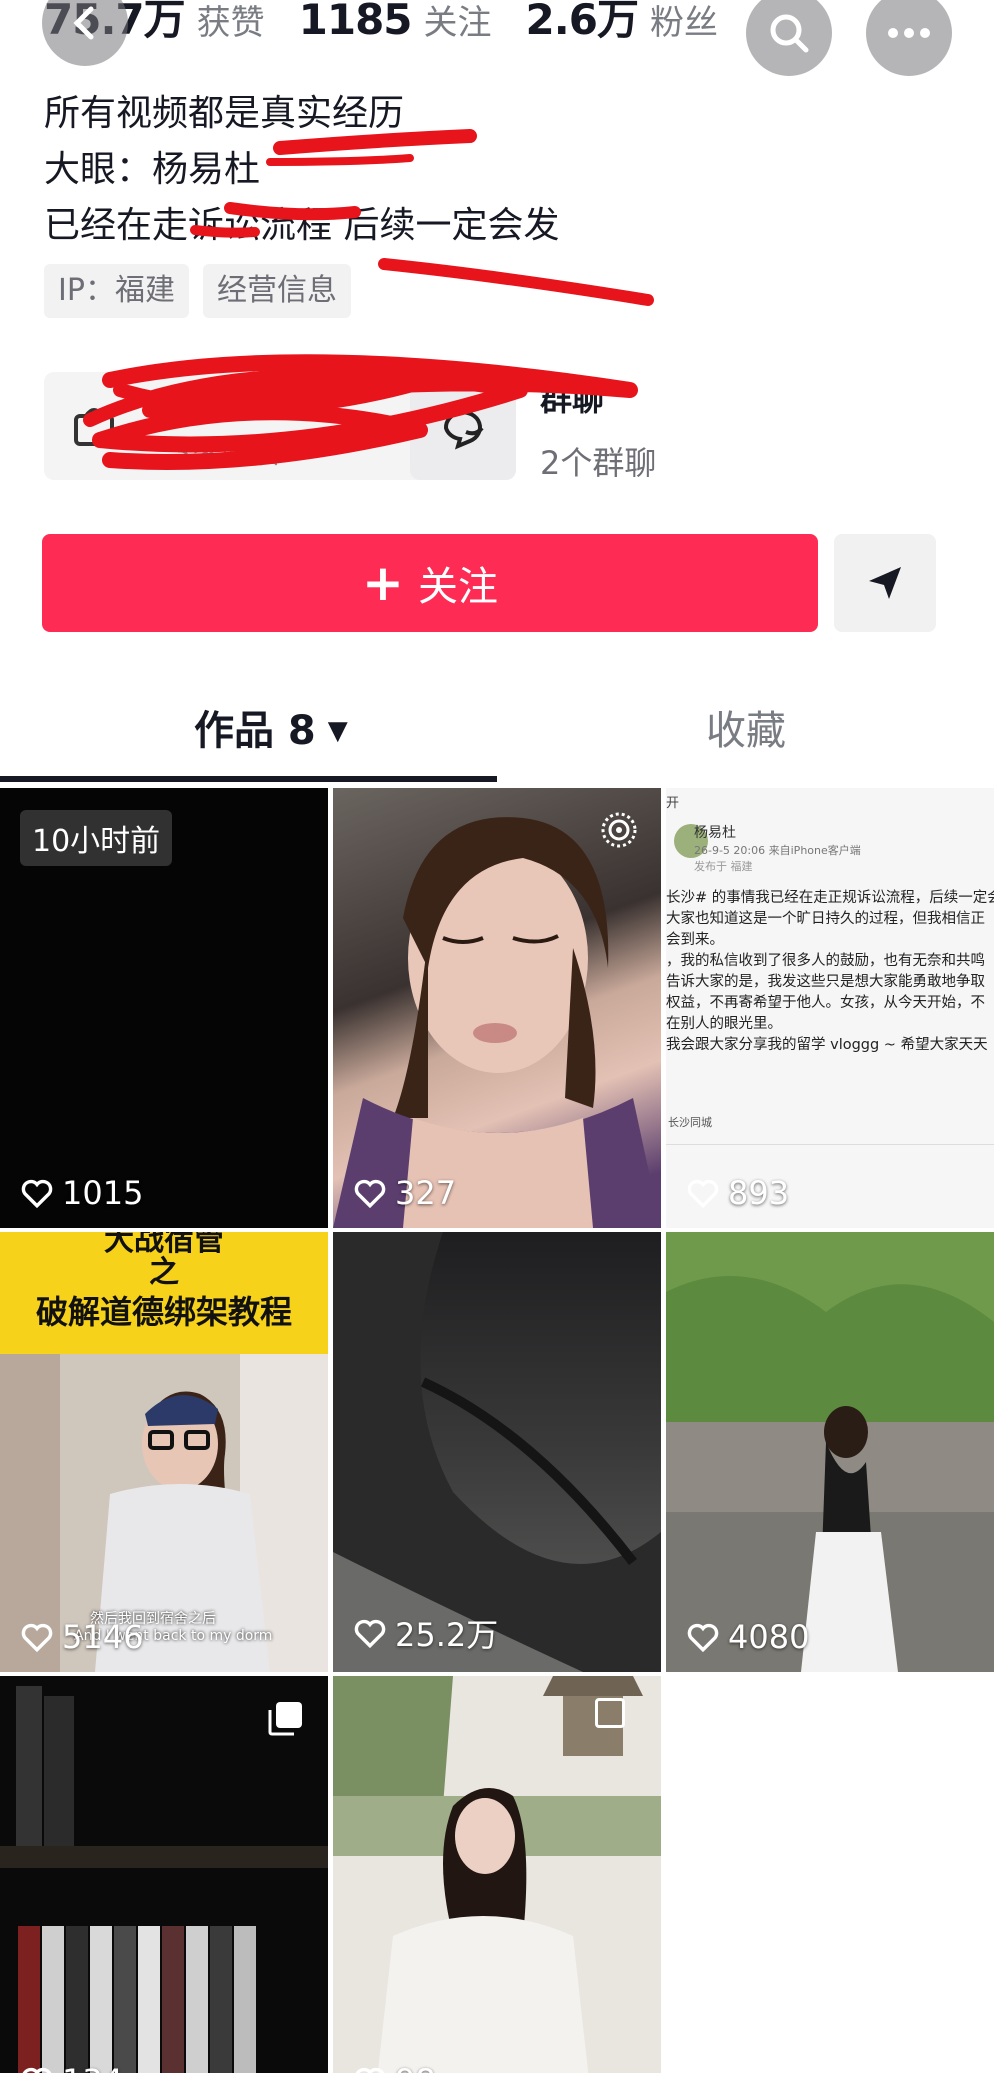 The width and height of the screenshot is (994, 2073). I want to click on bio-line-1: 所有视频都是真实经历, so click(224, 113).